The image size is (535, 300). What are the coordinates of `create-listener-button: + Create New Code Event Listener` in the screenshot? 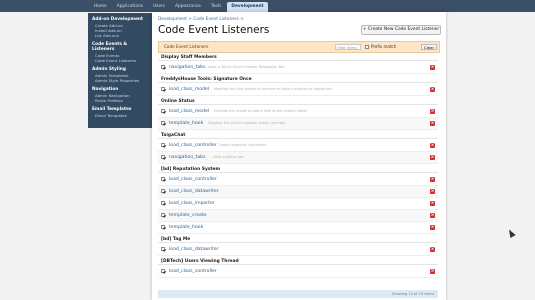 It's located at (401, 30).